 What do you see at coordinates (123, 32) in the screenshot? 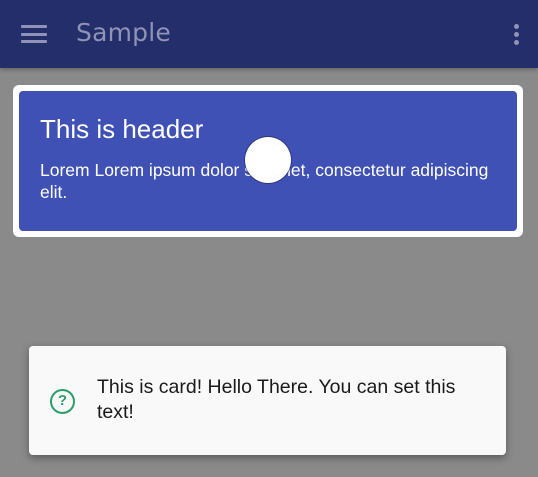
I see `app-title: Sample` at bounding box center [123, 32].